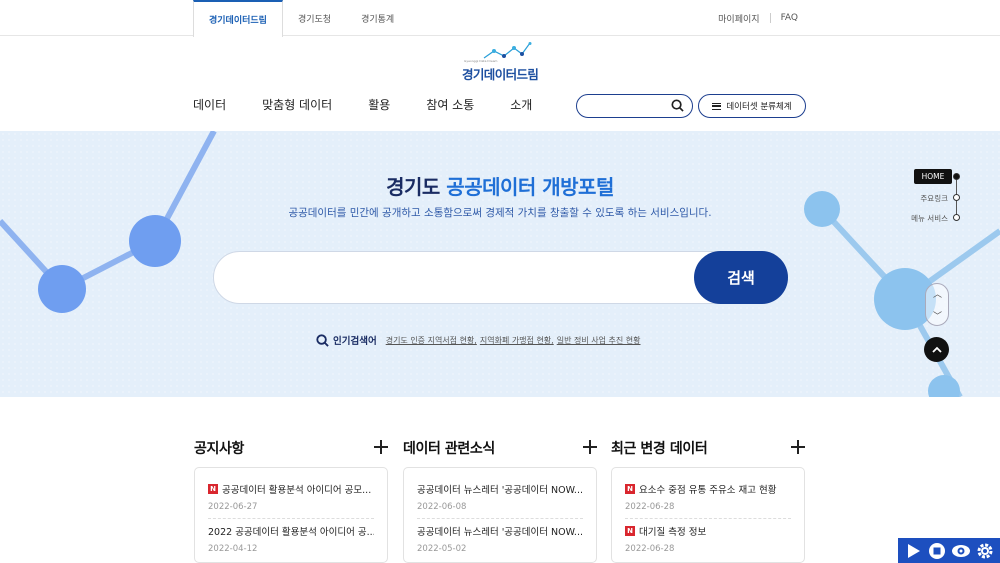 This screenshot has height=563, width=1000. Describe the element at coordinates (659, 449) in the screenshot. I see `panel-title: 최근 변경 데이터` at that location.